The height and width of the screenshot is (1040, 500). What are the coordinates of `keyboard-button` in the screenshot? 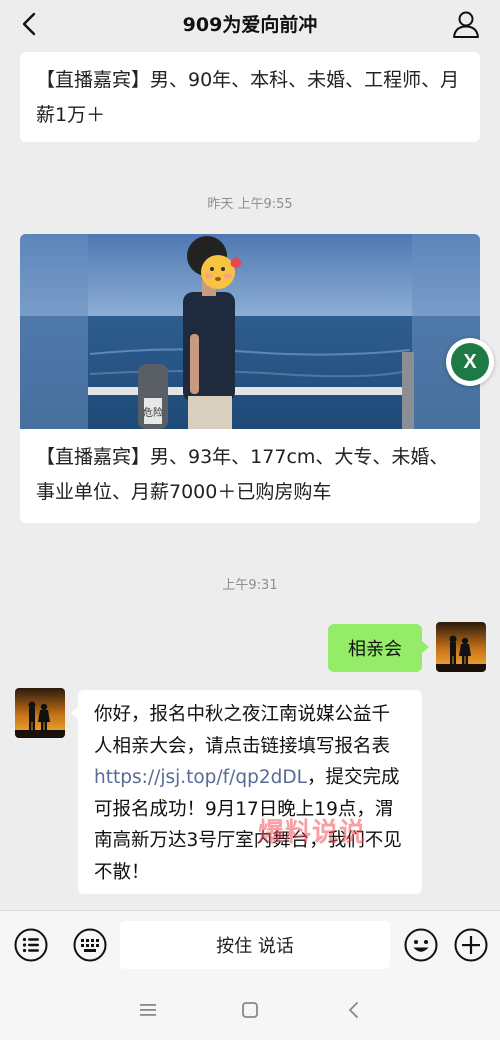 It's located at (90, 945).